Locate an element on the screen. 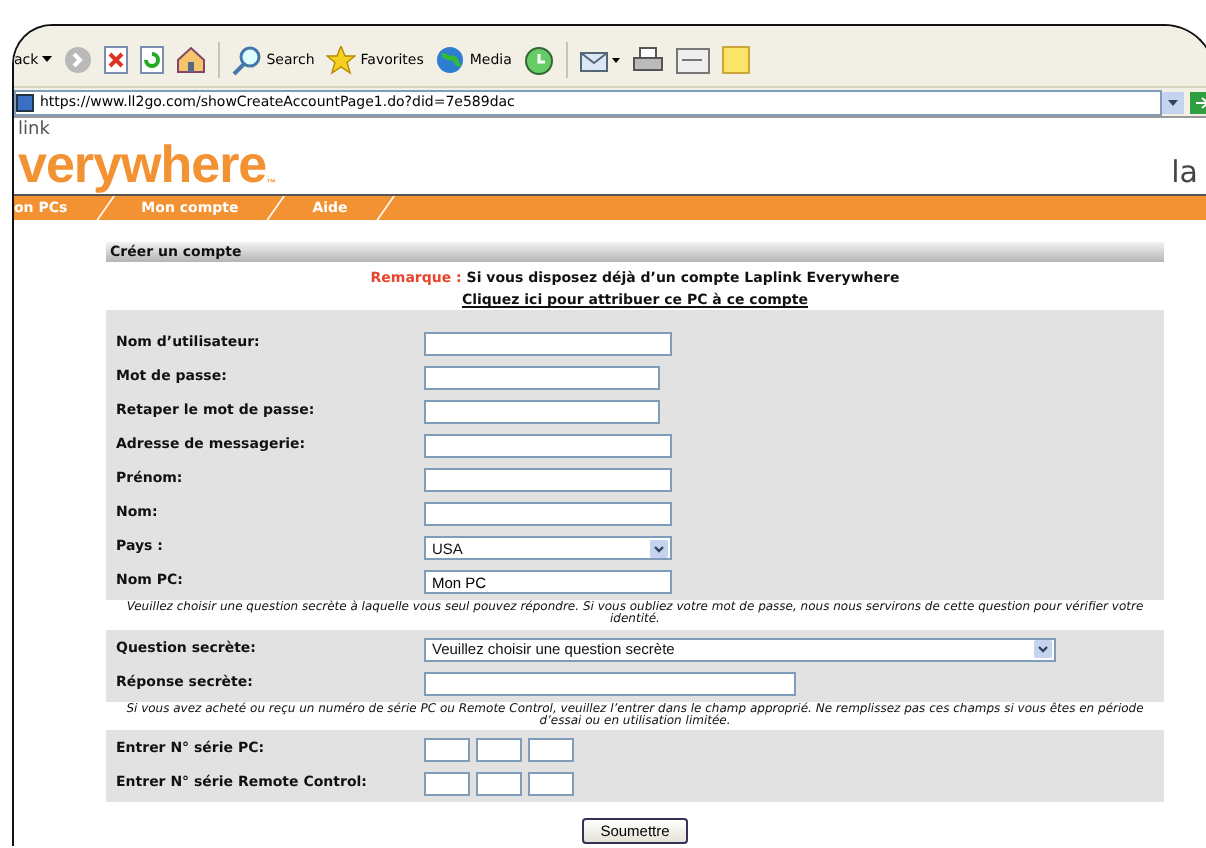 This screenshot has height=848, width=1206. stop-icon is located at coordinates (116, 60).